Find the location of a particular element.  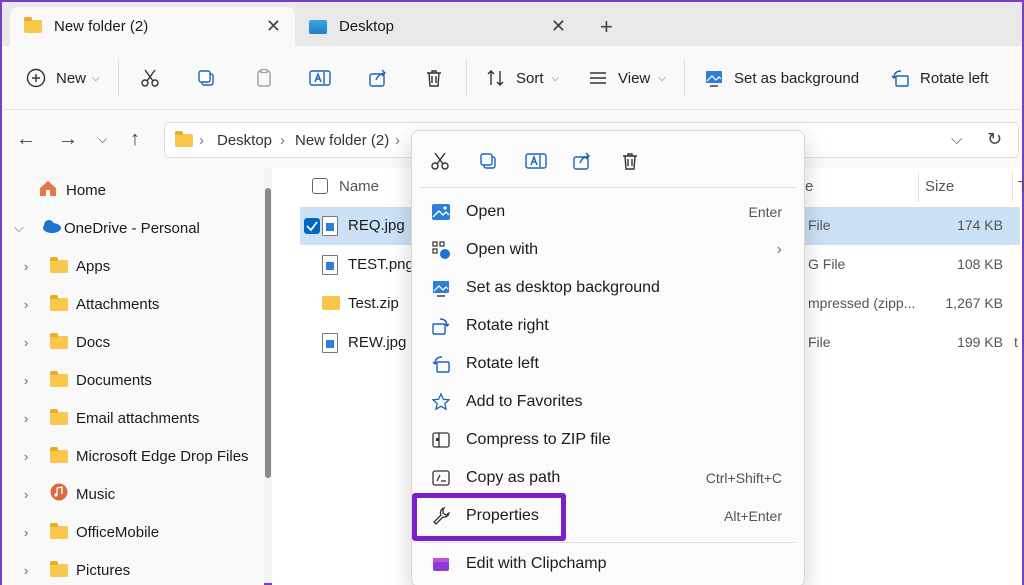

tab-desktop: Desktop ✕ is located at coordinates (437, 26).